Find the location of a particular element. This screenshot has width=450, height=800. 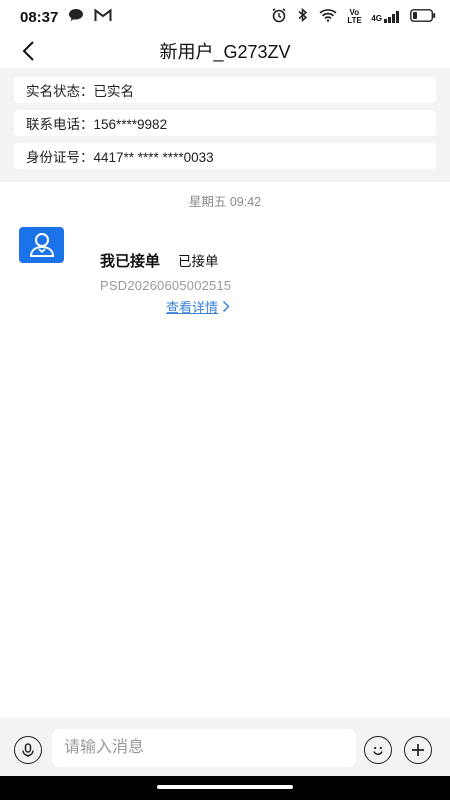

message-head: 我已接单 已接单 is located at coordinates (250, 260).